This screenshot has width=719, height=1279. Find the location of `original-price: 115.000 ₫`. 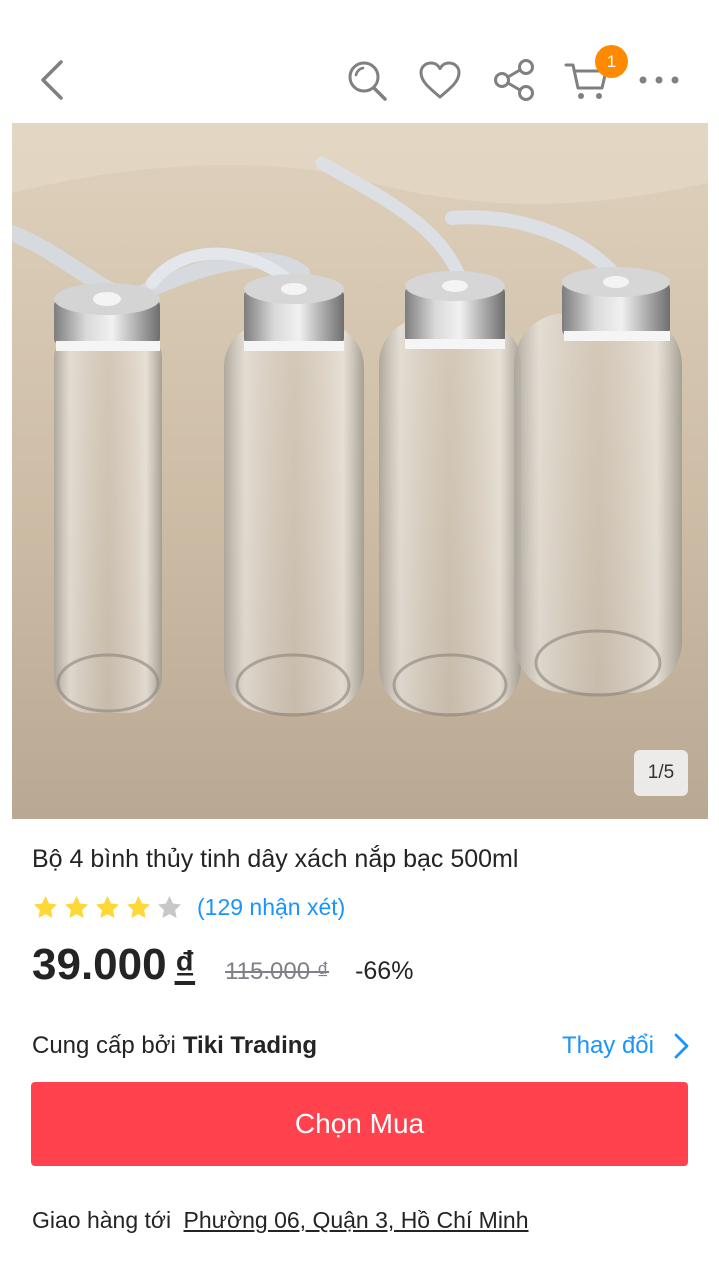

original-price: 115.000 ₫ is located at coordinates (277, 971).